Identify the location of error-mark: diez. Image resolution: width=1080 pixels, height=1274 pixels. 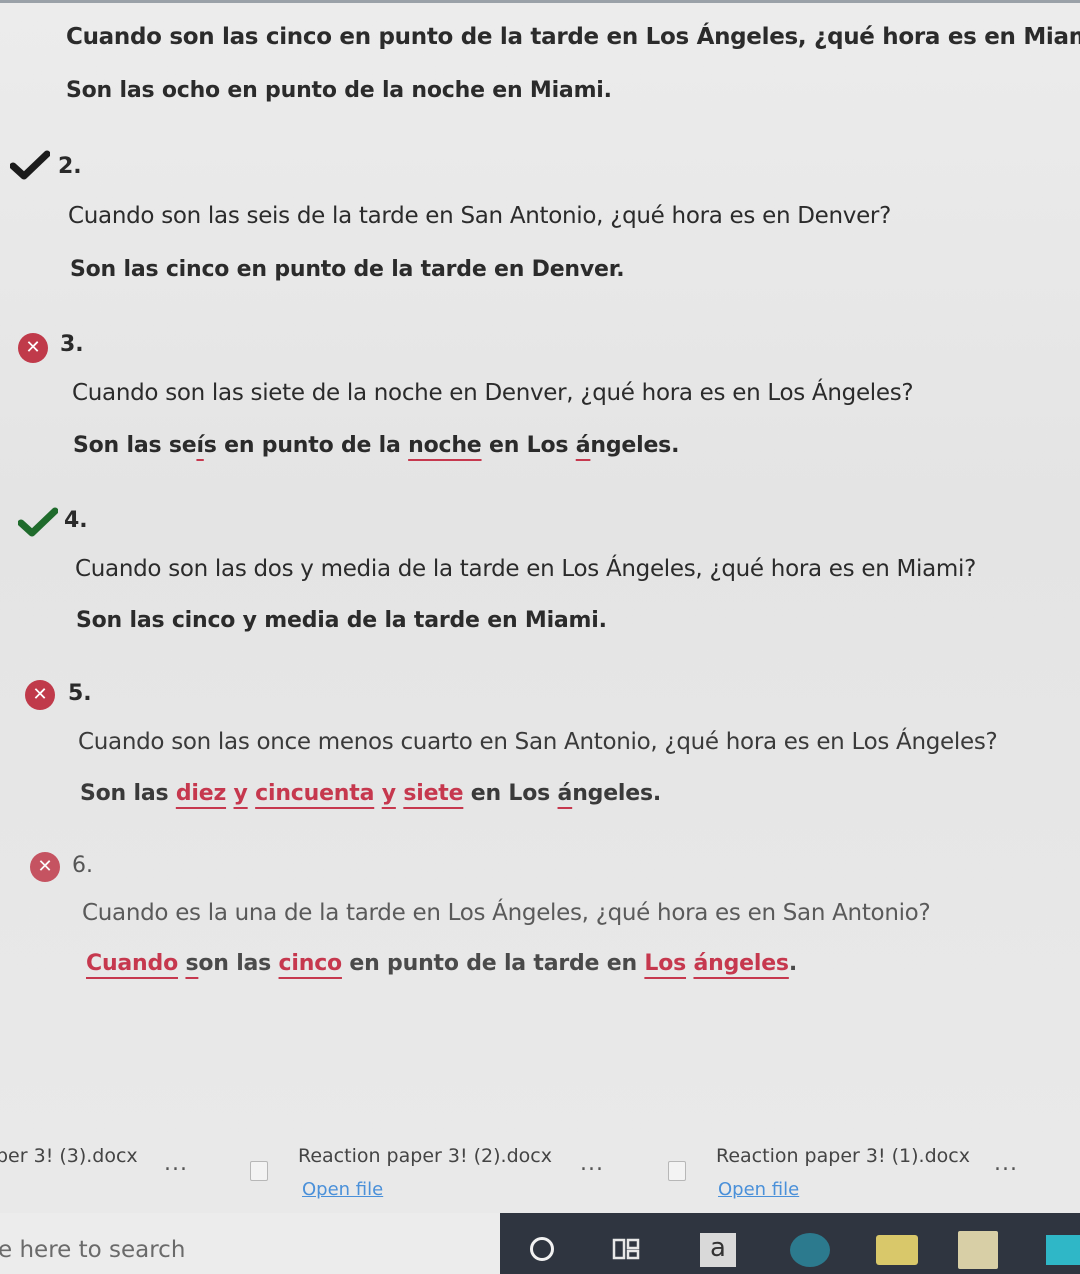
(201, 793).